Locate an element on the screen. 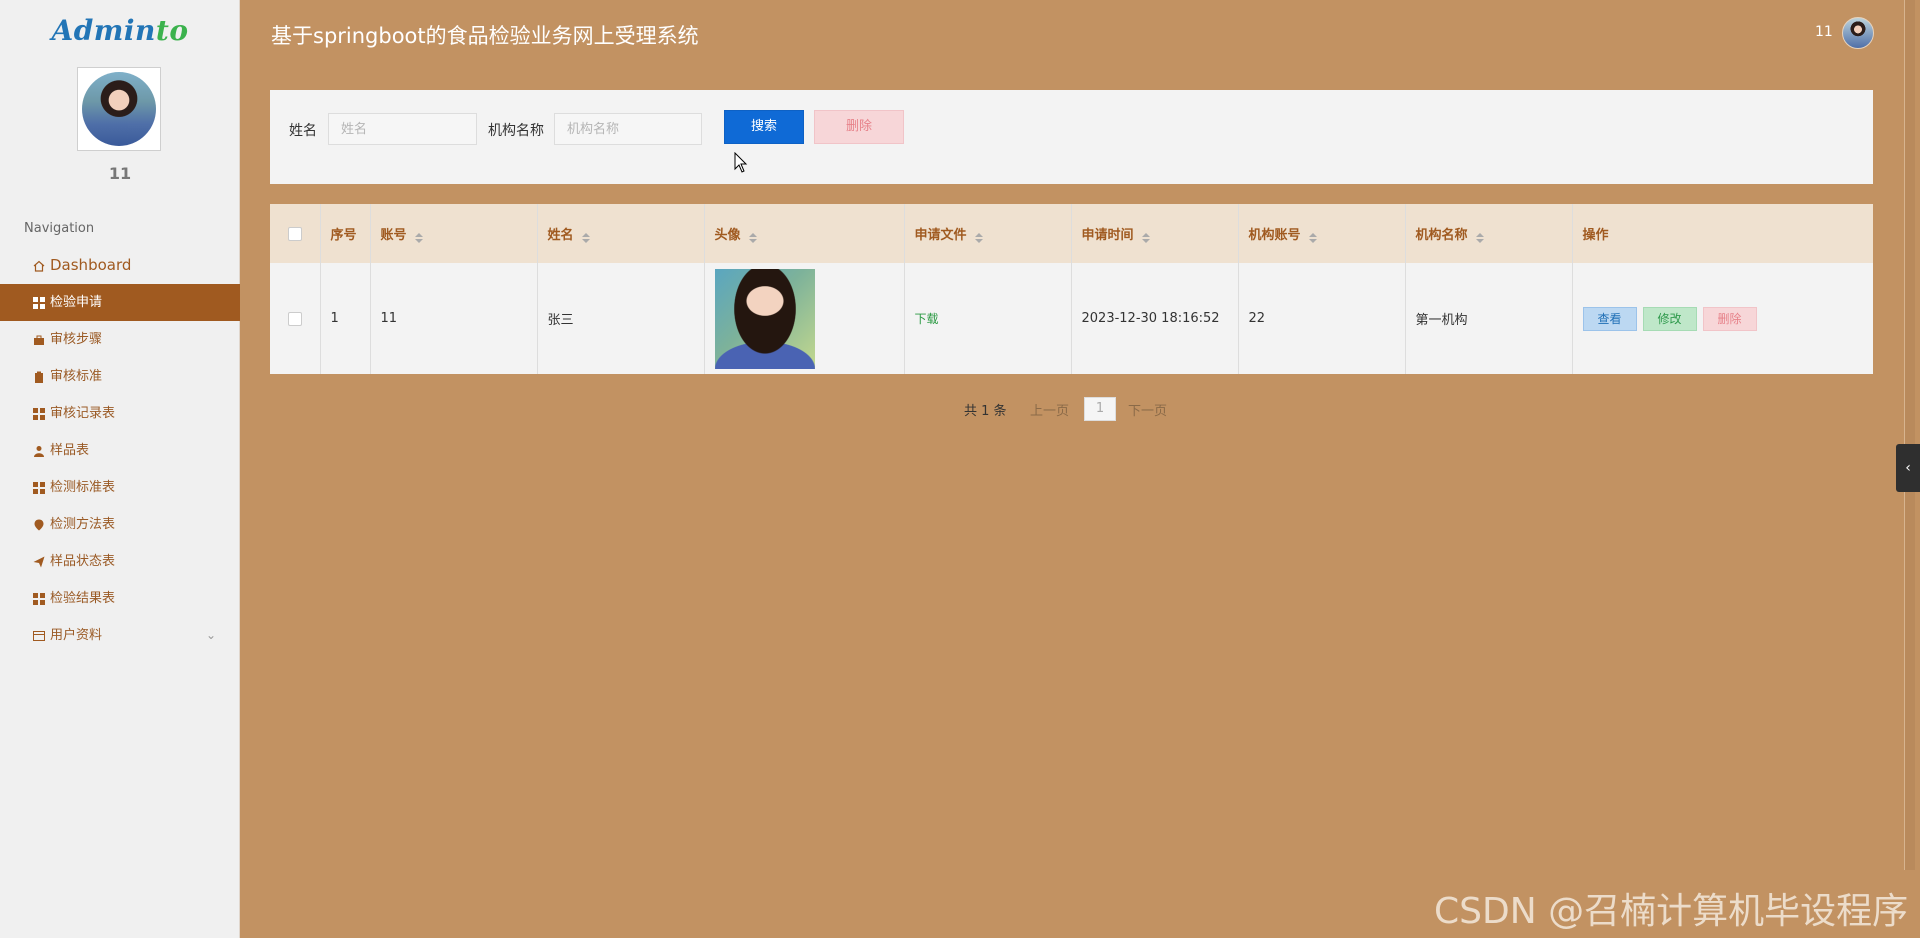 This screenshot has height=938, width=1920. cell-avatar is located at coordinates (804, 318).